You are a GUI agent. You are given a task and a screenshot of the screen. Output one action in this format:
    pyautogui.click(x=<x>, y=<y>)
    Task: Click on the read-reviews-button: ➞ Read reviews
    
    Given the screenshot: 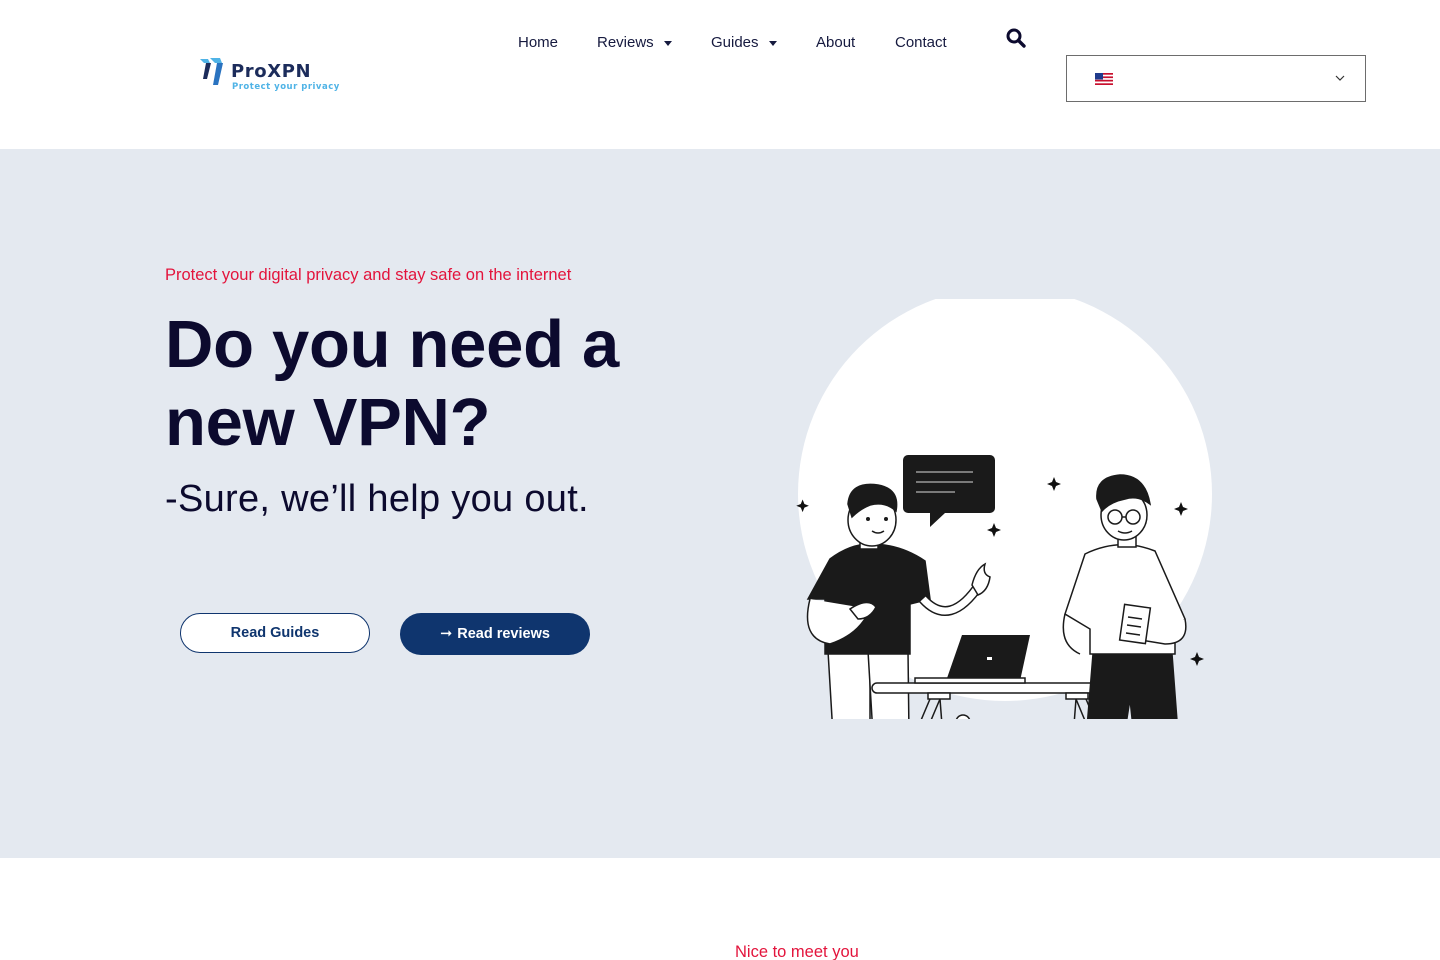 What is the action you would take?
    pyautogui.click(x=495, y=634)
    